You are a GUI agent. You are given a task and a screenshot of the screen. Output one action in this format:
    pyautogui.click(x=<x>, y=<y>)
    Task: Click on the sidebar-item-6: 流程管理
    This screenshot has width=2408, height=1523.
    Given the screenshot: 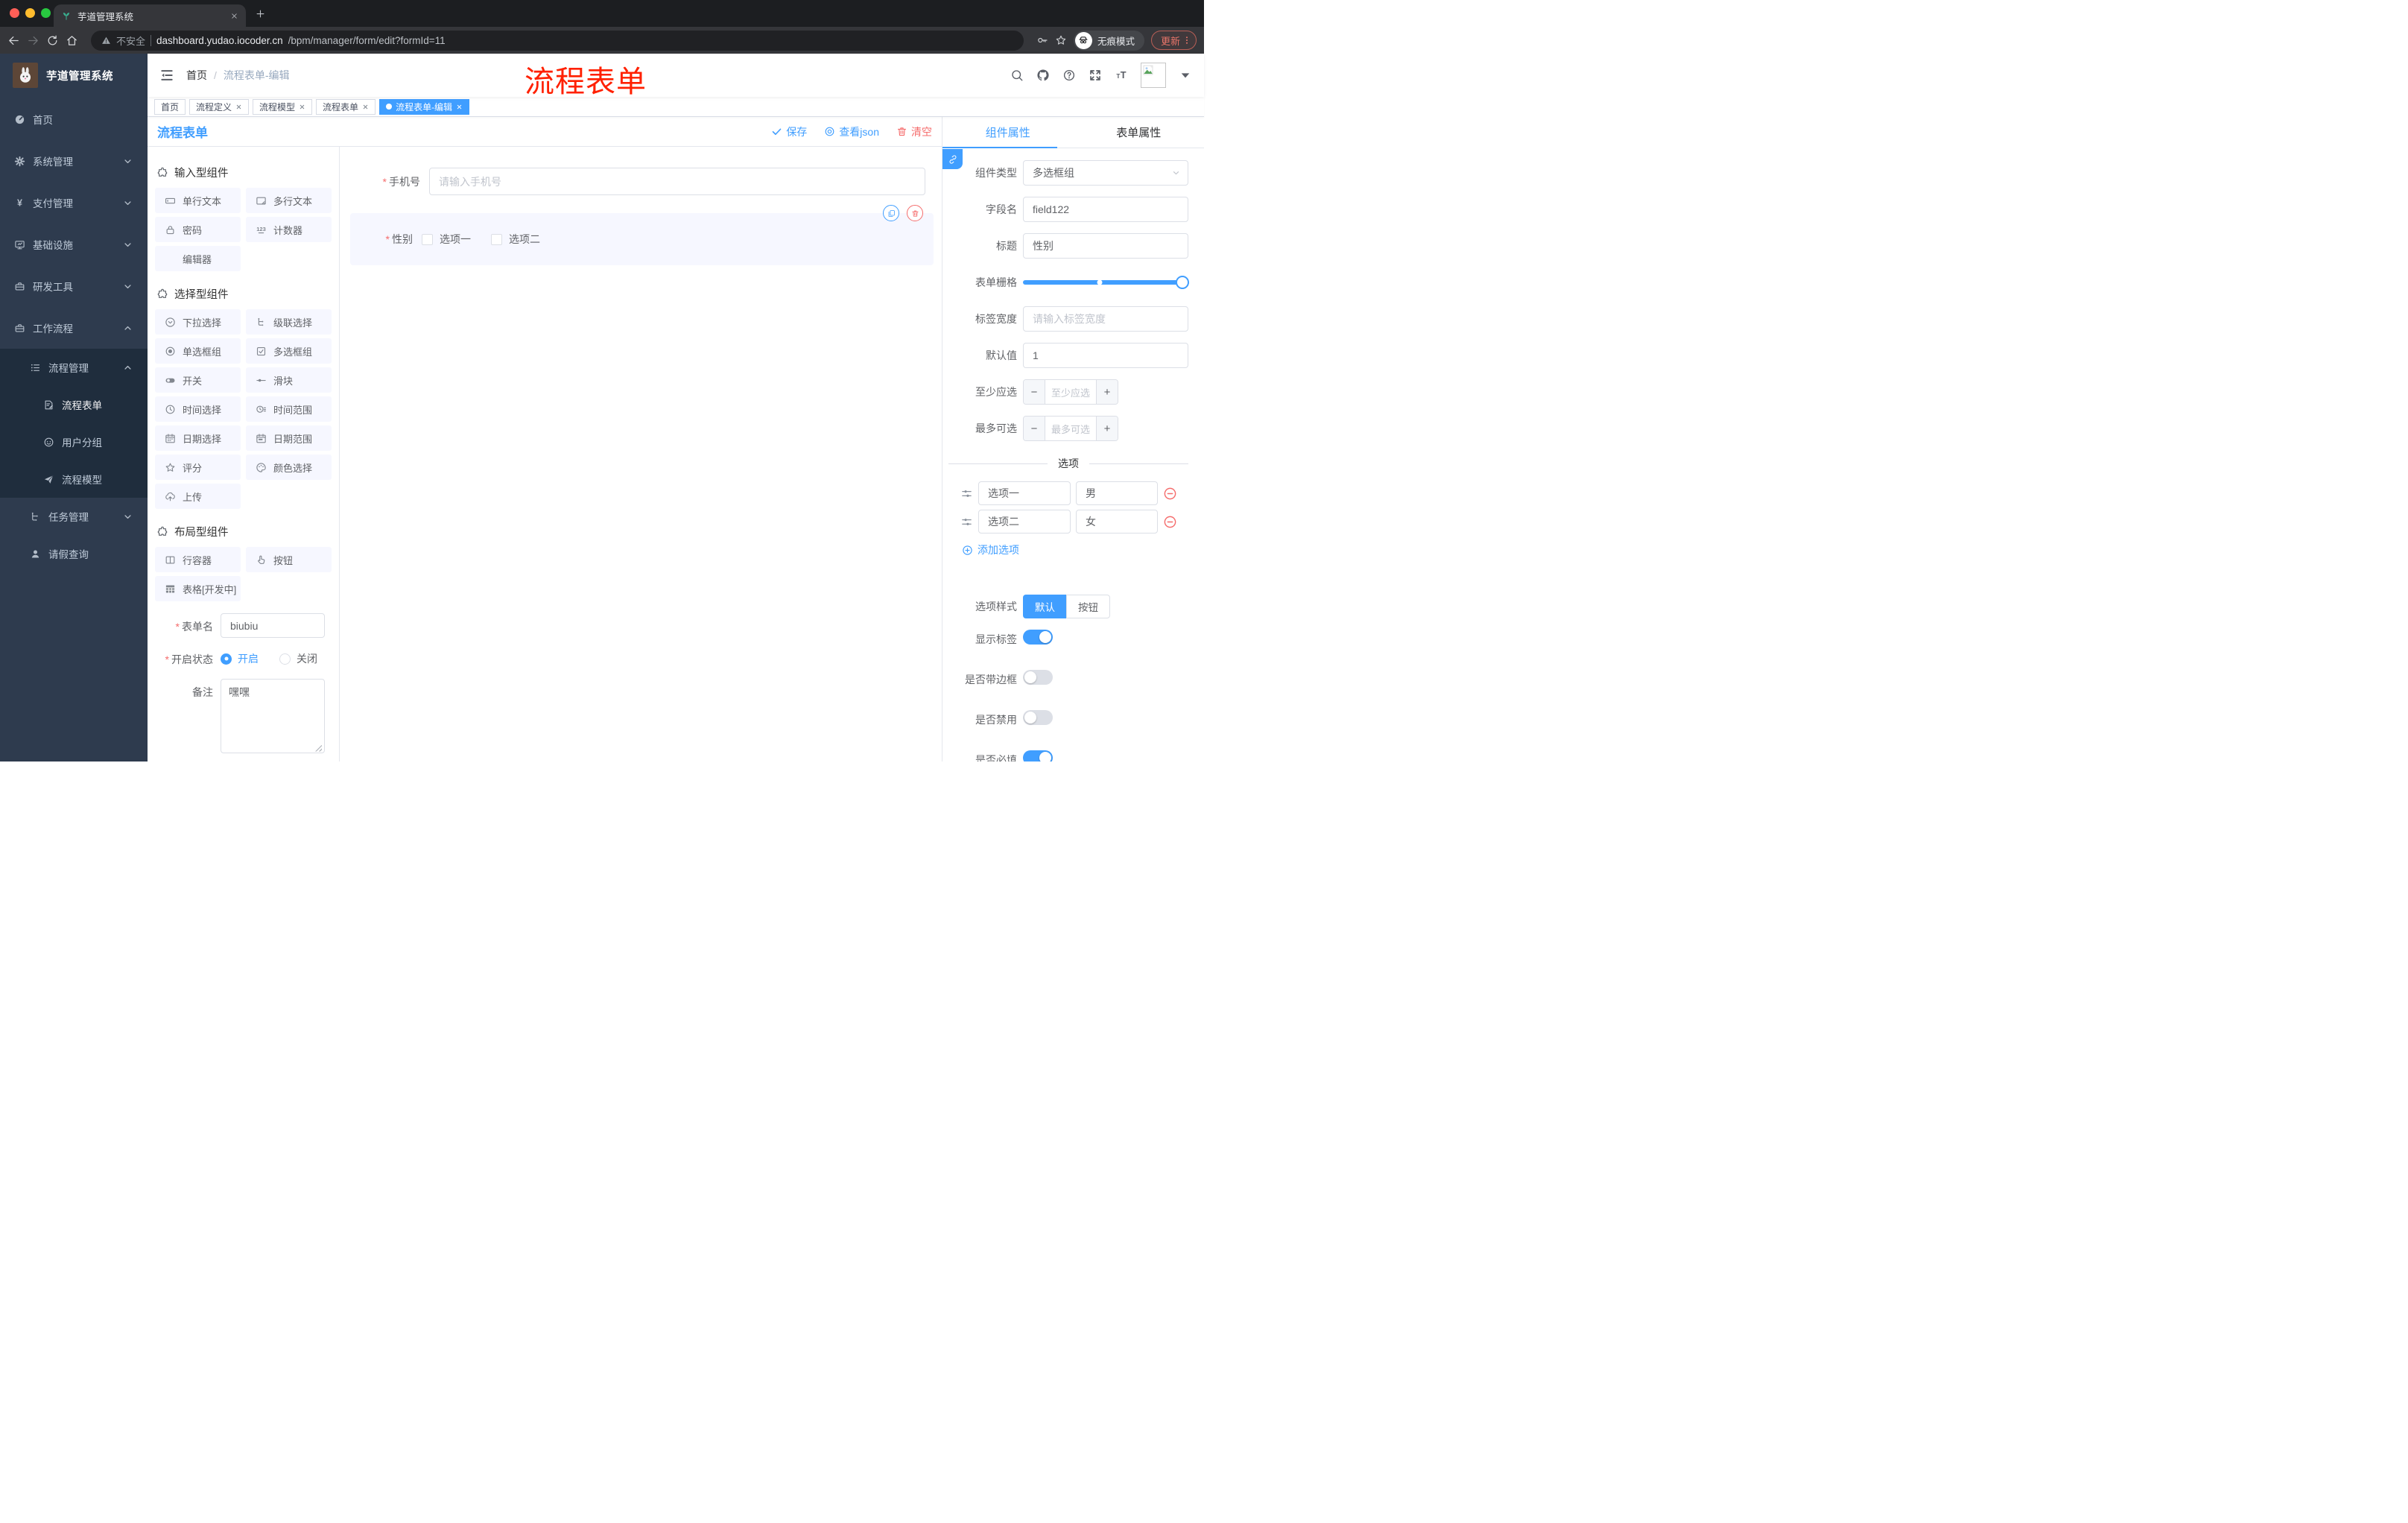 What is the action you would take?
    pyautogui.click(x=74, y=367)
    